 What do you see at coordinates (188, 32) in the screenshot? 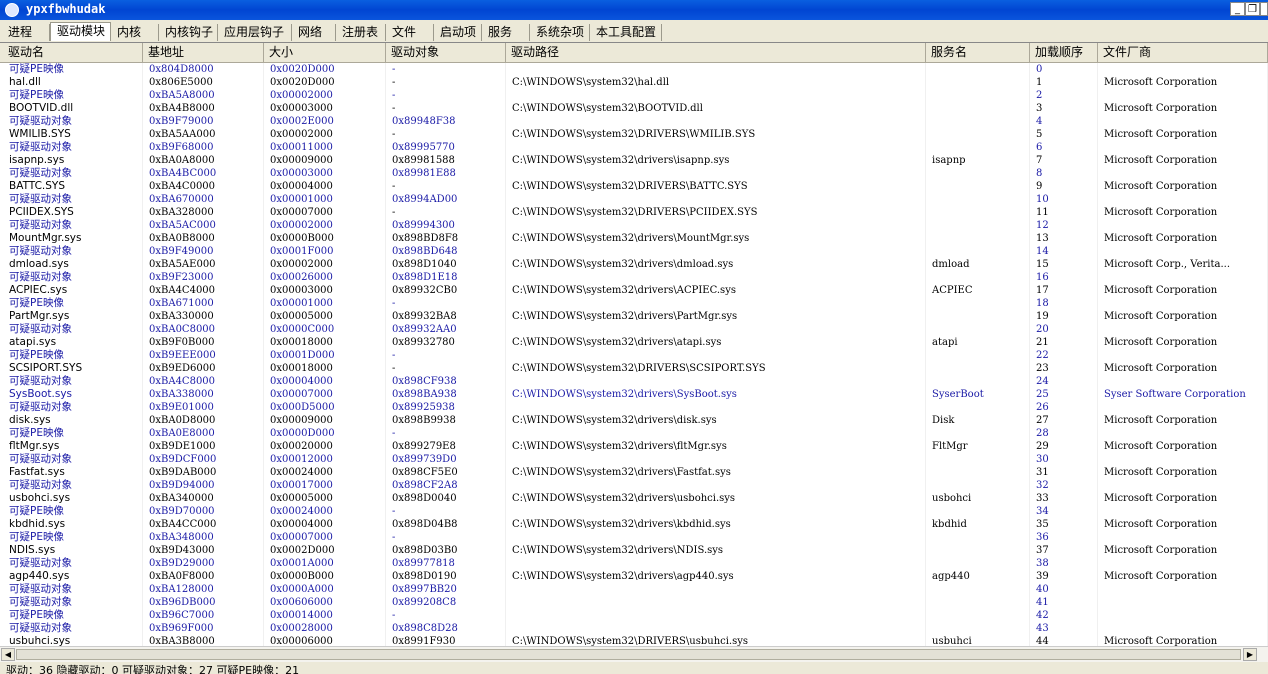
I see `tab-kernel-hooks: 内核钩子` at bounding box center [188, 32].